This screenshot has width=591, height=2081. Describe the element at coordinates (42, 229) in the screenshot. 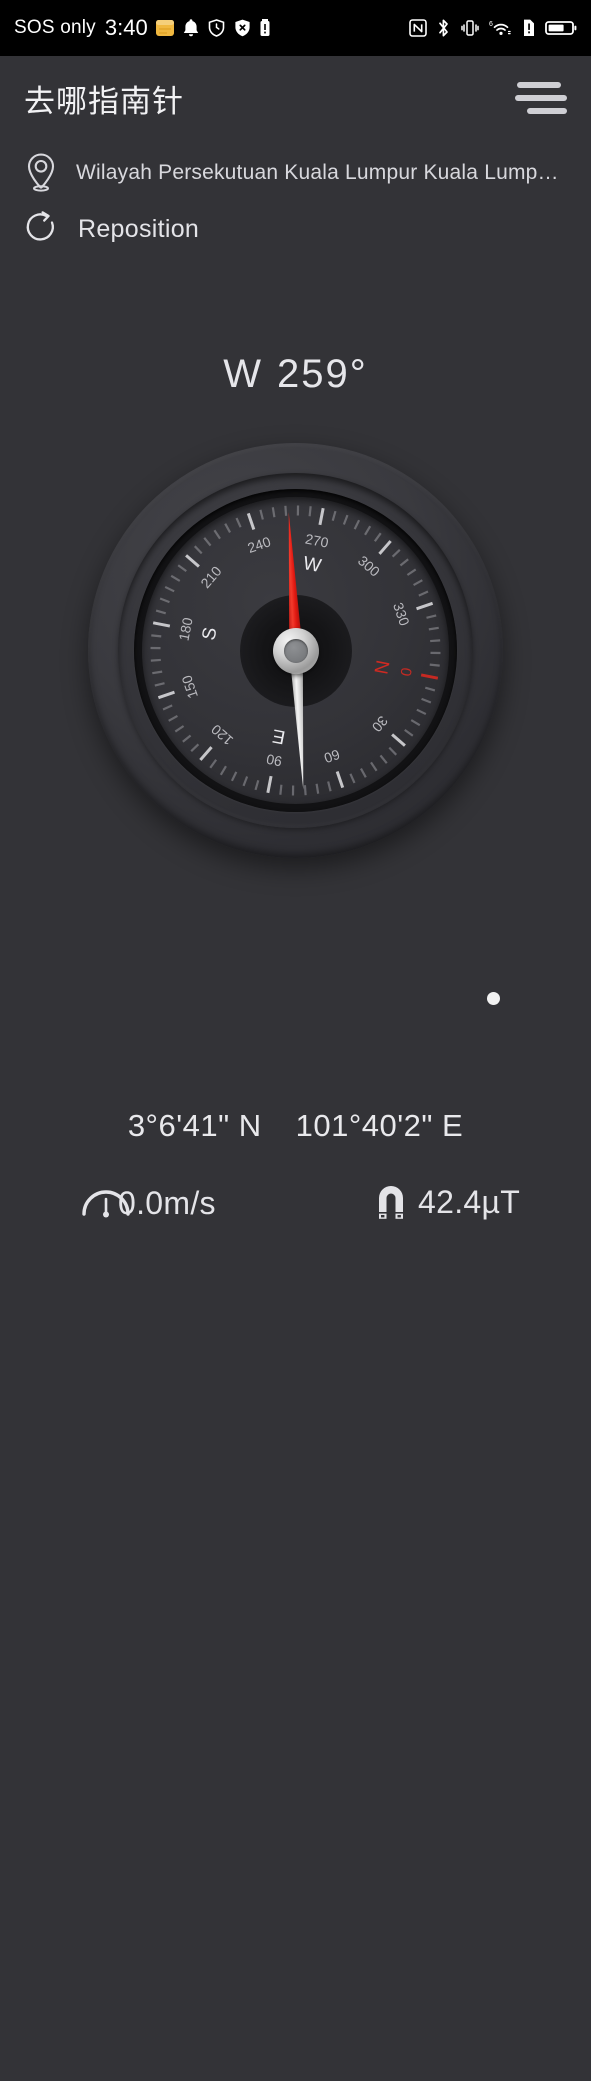

I see `refresh-icon` at that location.